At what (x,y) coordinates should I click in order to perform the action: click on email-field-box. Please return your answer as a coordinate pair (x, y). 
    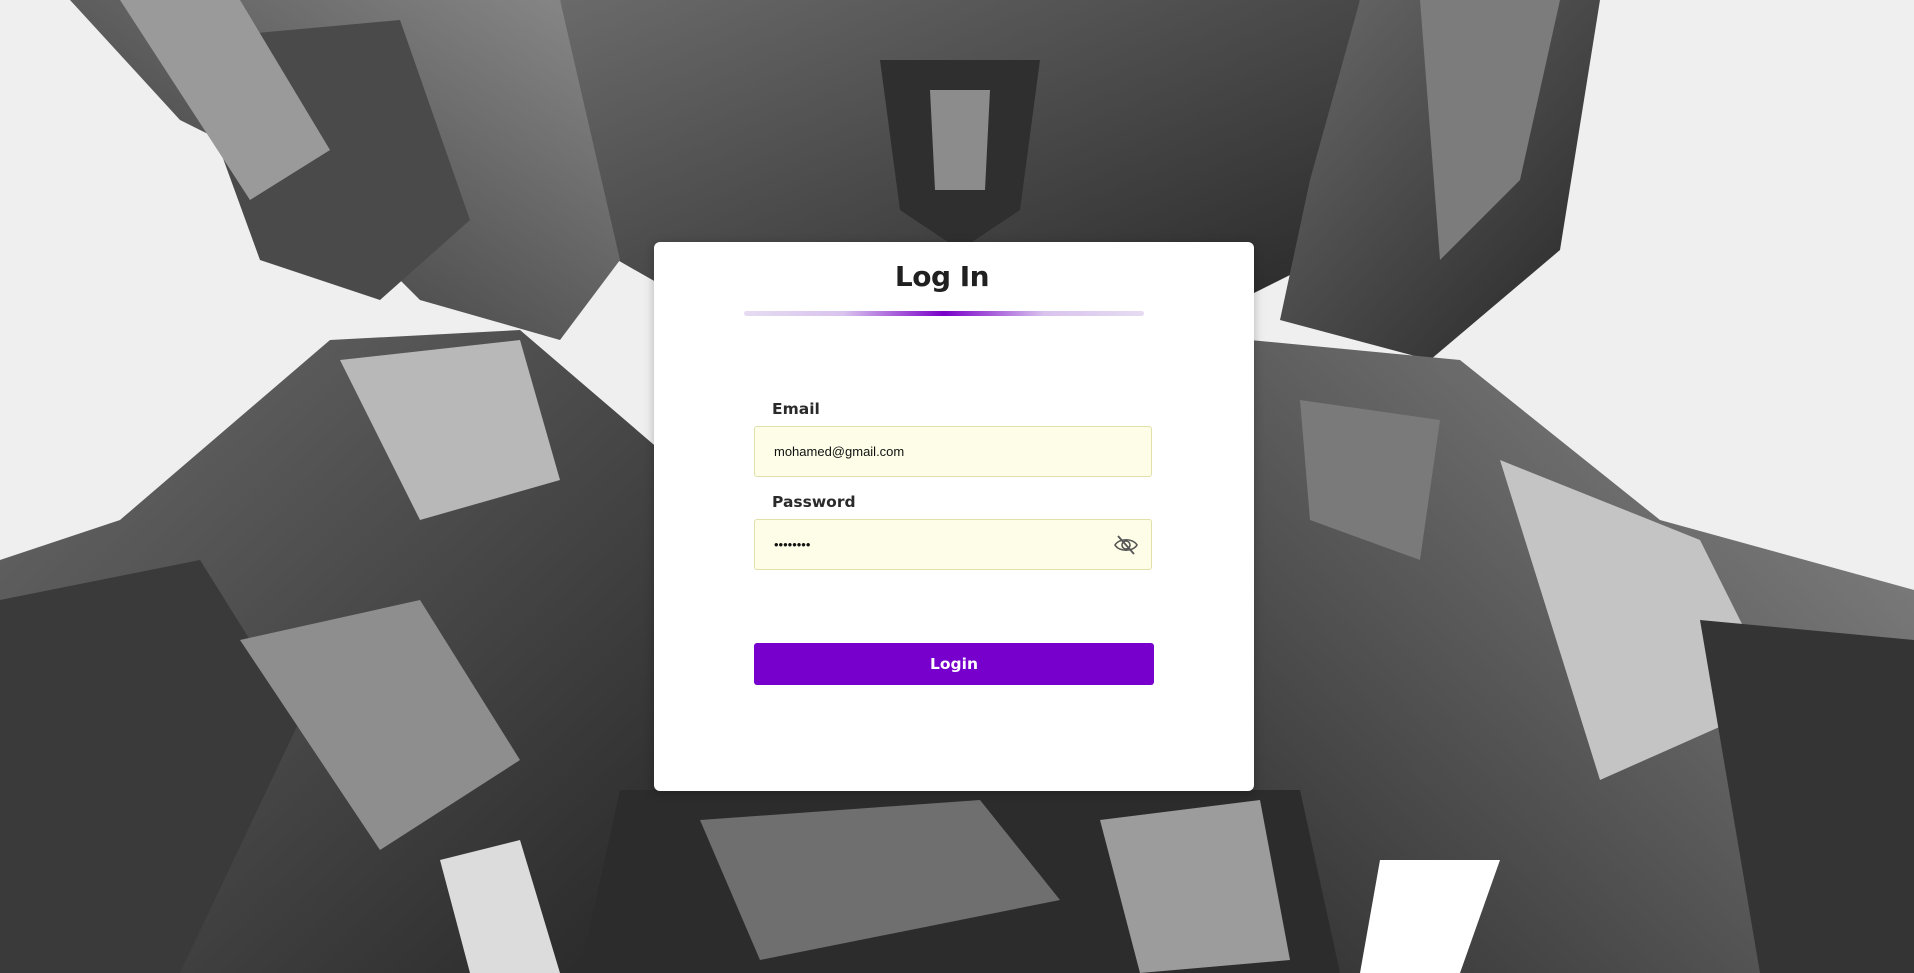
    Looking at the image, I should click on (953, 451).